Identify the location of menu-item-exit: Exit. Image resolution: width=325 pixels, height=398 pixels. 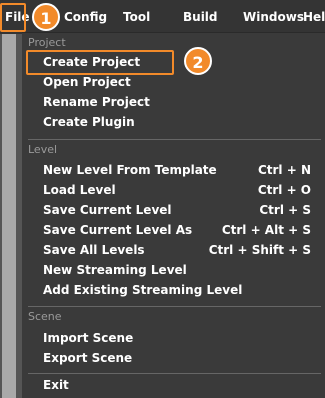
(56, 385).